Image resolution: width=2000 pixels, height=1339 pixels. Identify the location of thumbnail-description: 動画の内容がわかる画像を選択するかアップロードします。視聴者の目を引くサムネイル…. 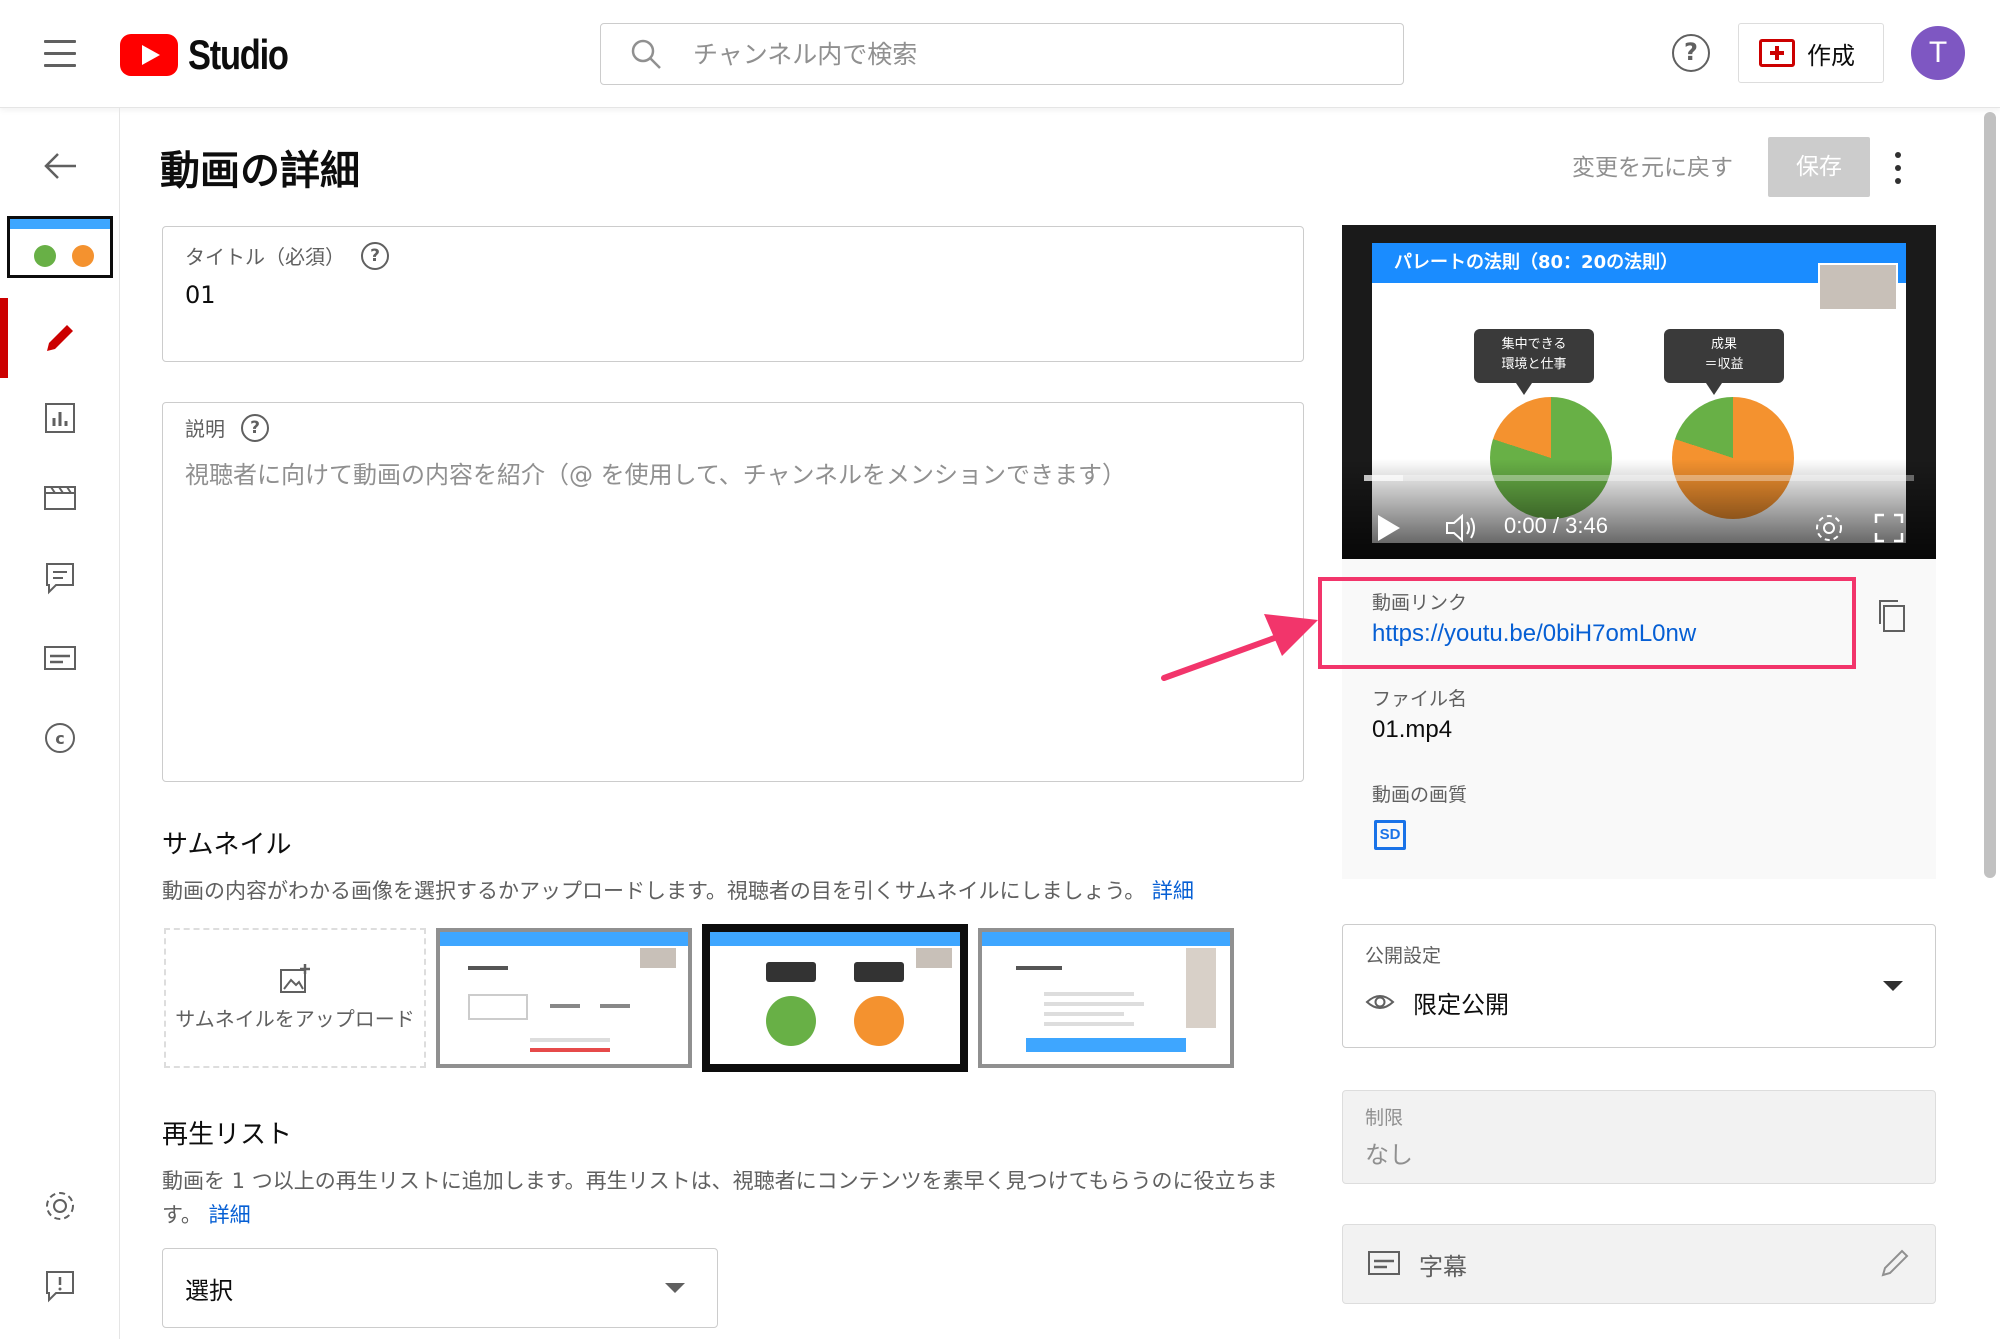
(678, 891).